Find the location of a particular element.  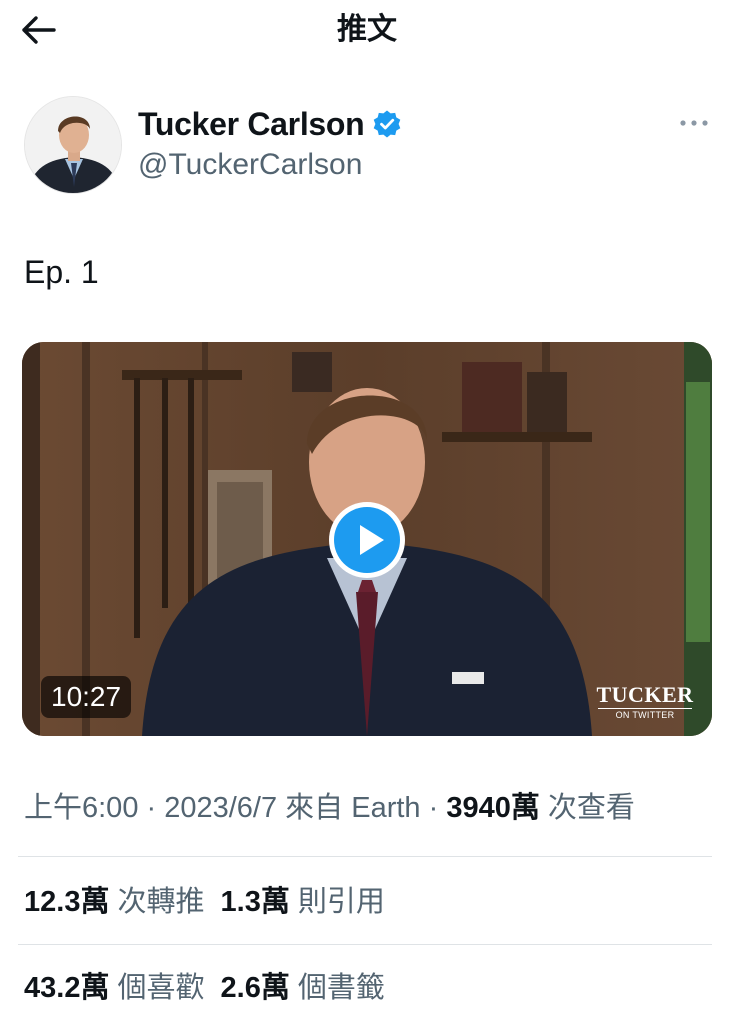

source-prefix: 來自 is located at coordinates (314, 808).